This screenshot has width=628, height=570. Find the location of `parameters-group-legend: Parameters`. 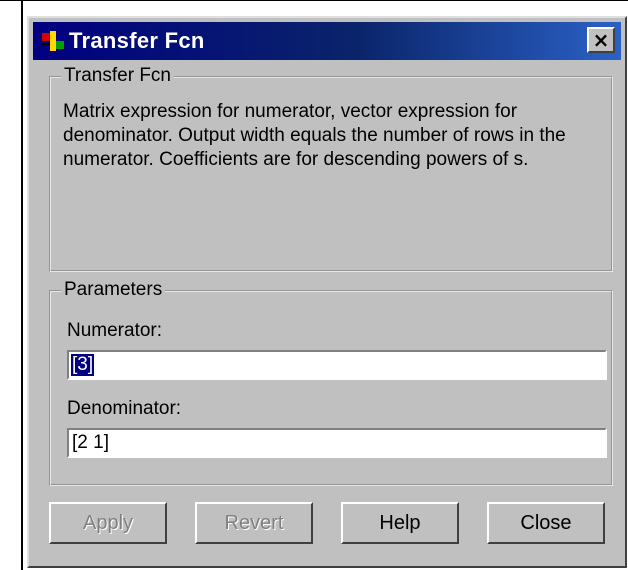

parameters-group-legend: Parameters is located at coordinates (113, 290).